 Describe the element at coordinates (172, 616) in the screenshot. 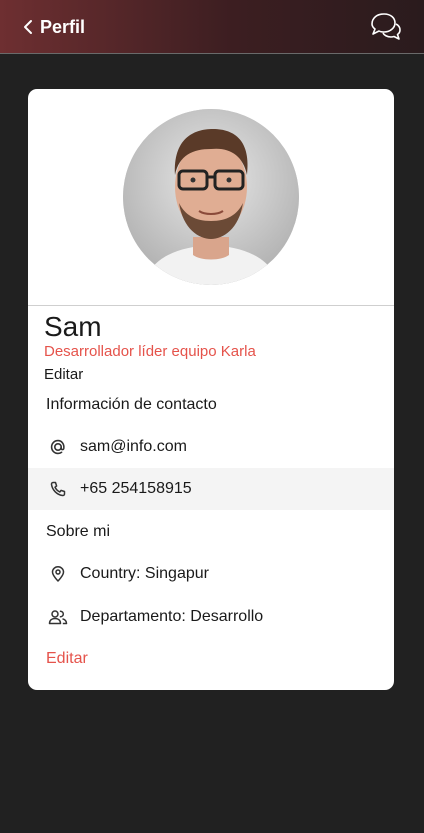

I see `department-value: Departamento: Desarrollo` at that location.